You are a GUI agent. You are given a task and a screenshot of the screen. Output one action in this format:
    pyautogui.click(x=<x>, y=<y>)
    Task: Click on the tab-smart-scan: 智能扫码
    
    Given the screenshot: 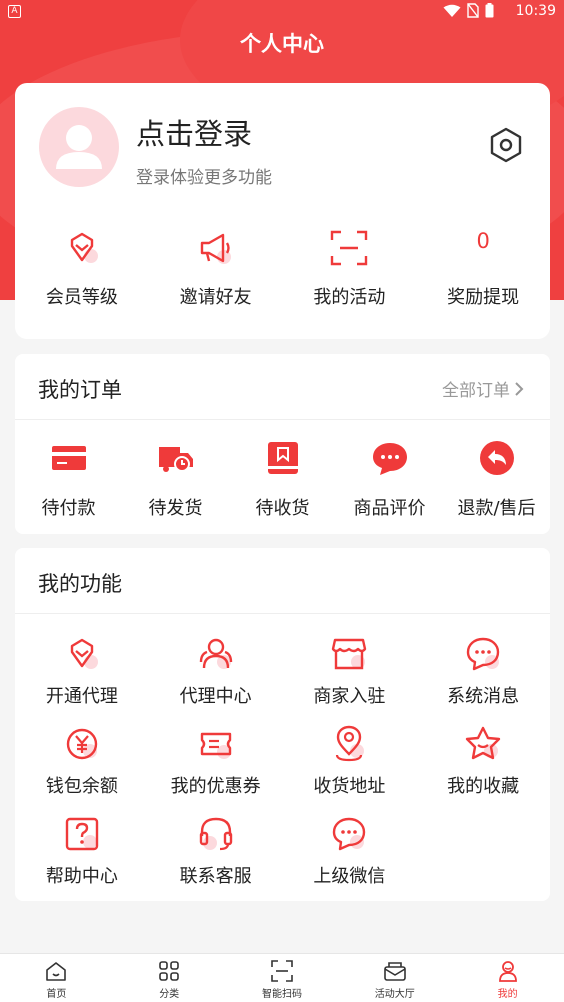 What is the action you would take?
    pyautogui.click(x=282, y=978)
    